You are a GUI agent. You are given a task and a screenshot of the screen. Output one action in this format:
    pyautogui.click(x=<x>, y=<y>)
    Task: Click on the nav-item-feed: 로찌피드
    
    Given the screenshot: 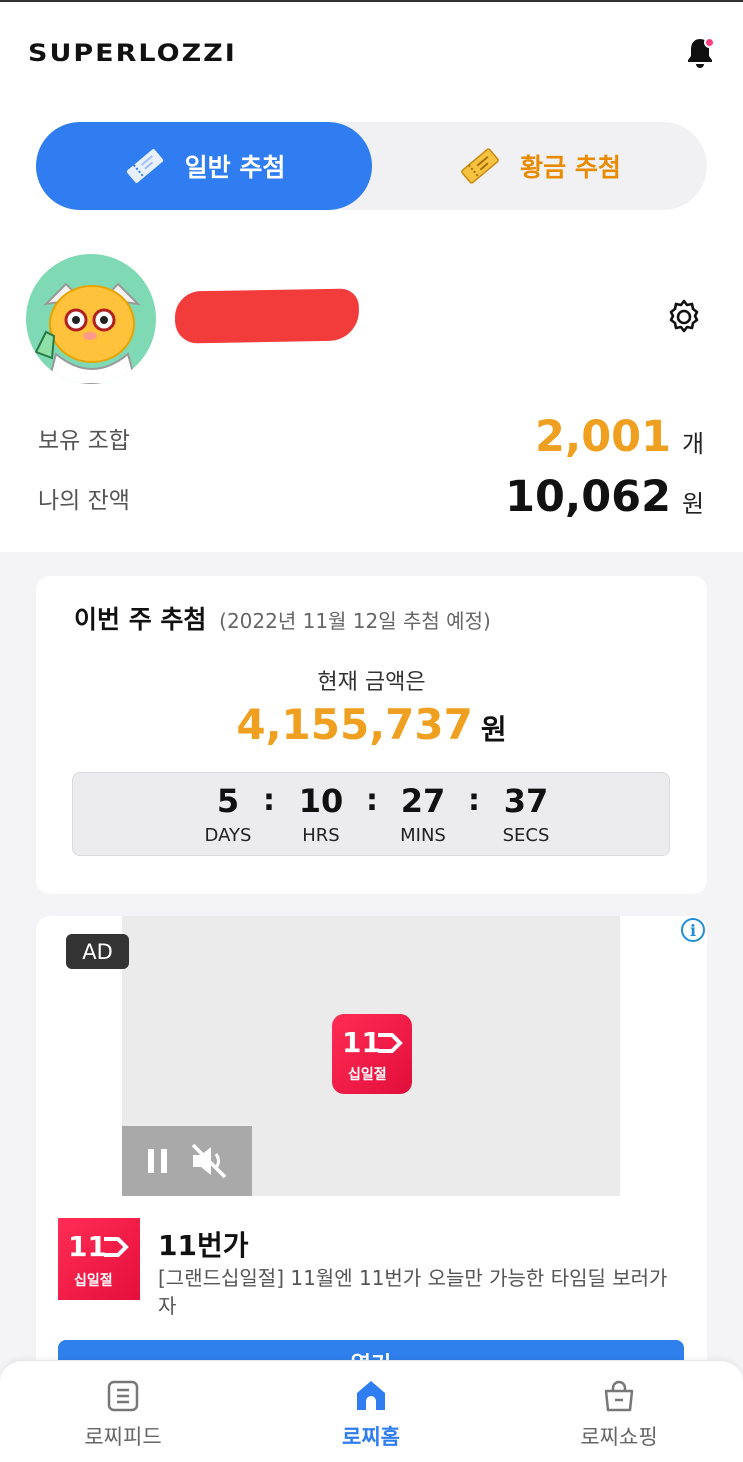 What is the action you would take?
    pyautogui.click(x=123, y=1415)
    